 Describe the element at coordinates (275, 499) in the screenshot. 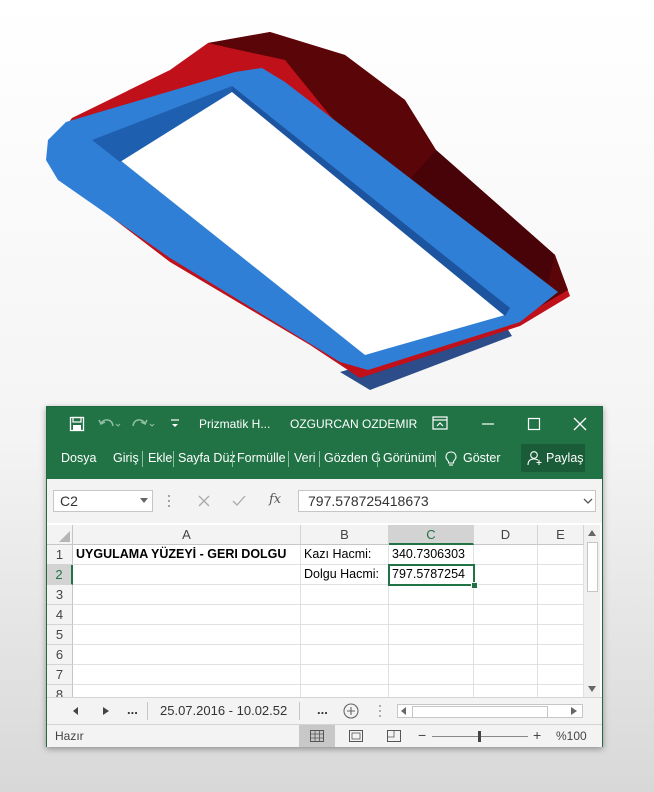

I see `insert-function-icon: fx` at that location.